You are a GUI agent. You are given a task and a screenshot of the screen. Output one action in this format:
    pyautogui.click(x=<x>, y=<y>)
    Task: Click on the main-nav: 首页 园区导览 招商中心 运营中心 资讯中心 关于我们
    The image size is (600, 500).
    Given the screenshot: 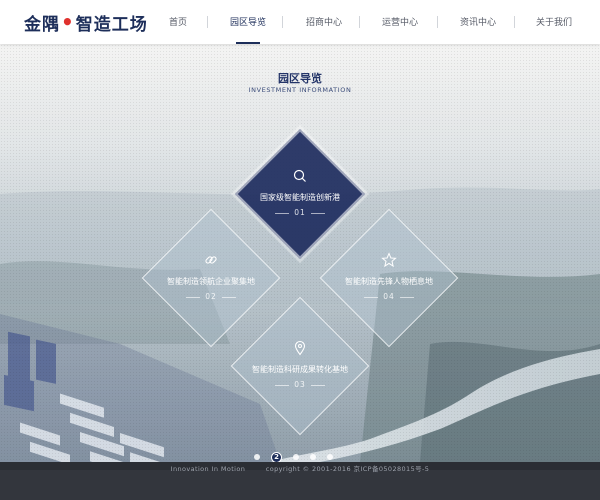 What is the action you would take?
    pyautogui.click(x=370, y=22)
    